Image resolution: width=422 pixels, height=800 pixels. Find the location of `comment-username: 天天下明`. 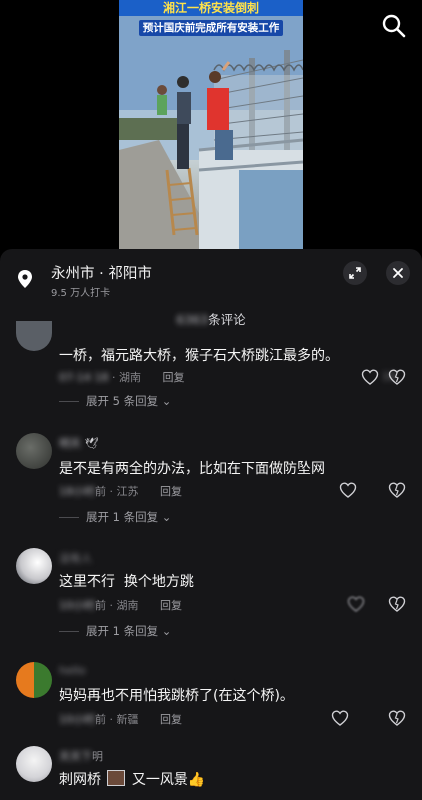

comment-username: 天天下明 is located at coordinates (81, 756).